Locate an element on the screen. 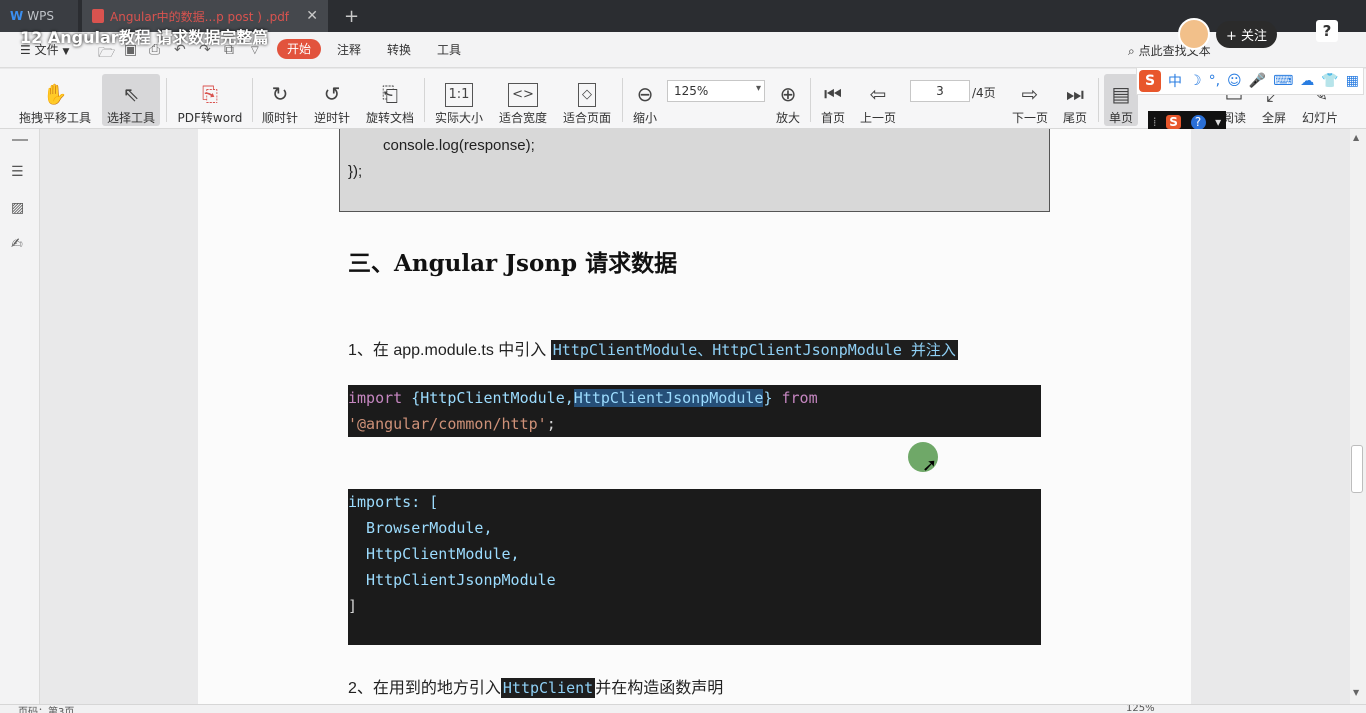  avatar is located at coordinates (1194, 34).